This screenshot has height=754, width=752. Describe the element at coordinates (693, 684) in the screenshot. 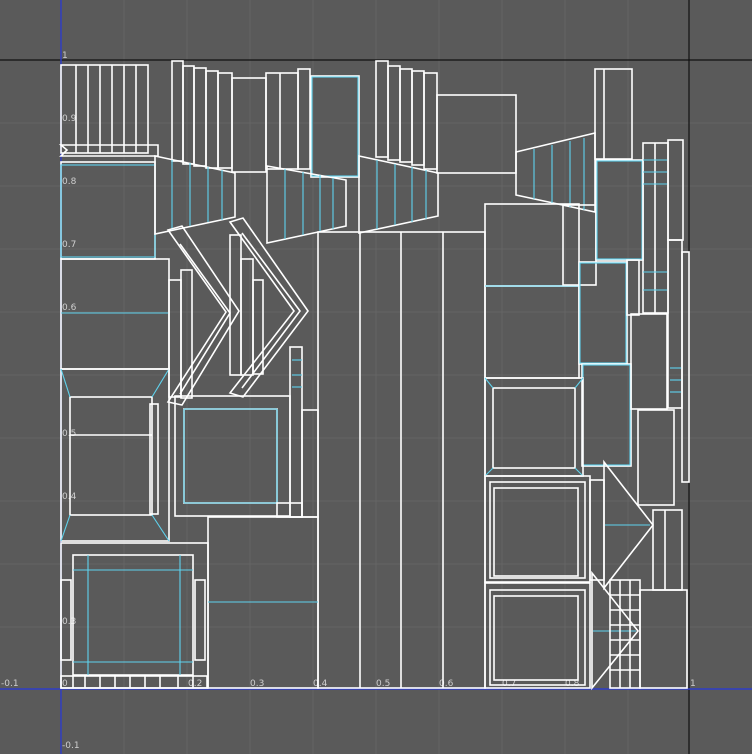

I see `u-label: 1` at that location.